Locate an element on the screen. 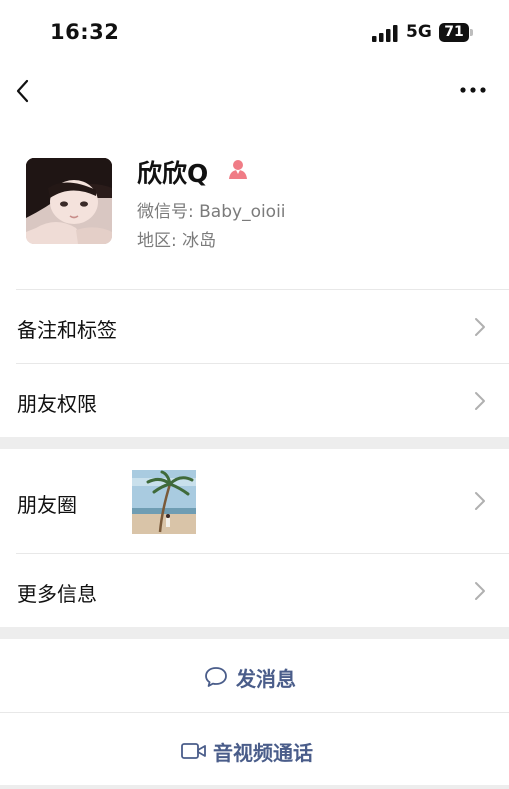 Image resolution: width=509 pixels, height=789 pixels. nickname: 欣欣Q is located at coordinates (173, 173).